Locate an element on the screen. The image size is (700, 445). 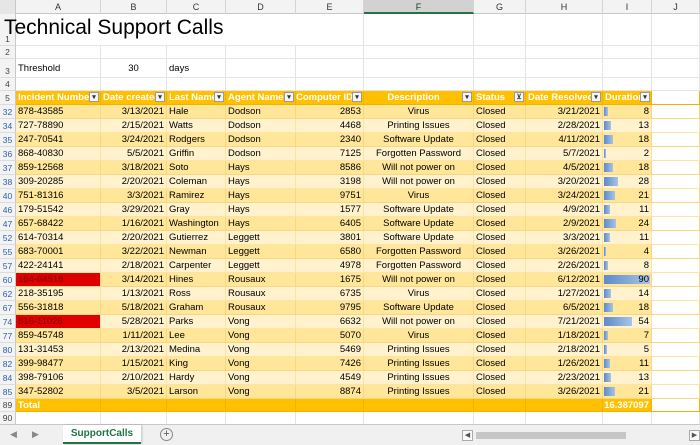
duration-cell: 14 is located at coordinates (627, 294).